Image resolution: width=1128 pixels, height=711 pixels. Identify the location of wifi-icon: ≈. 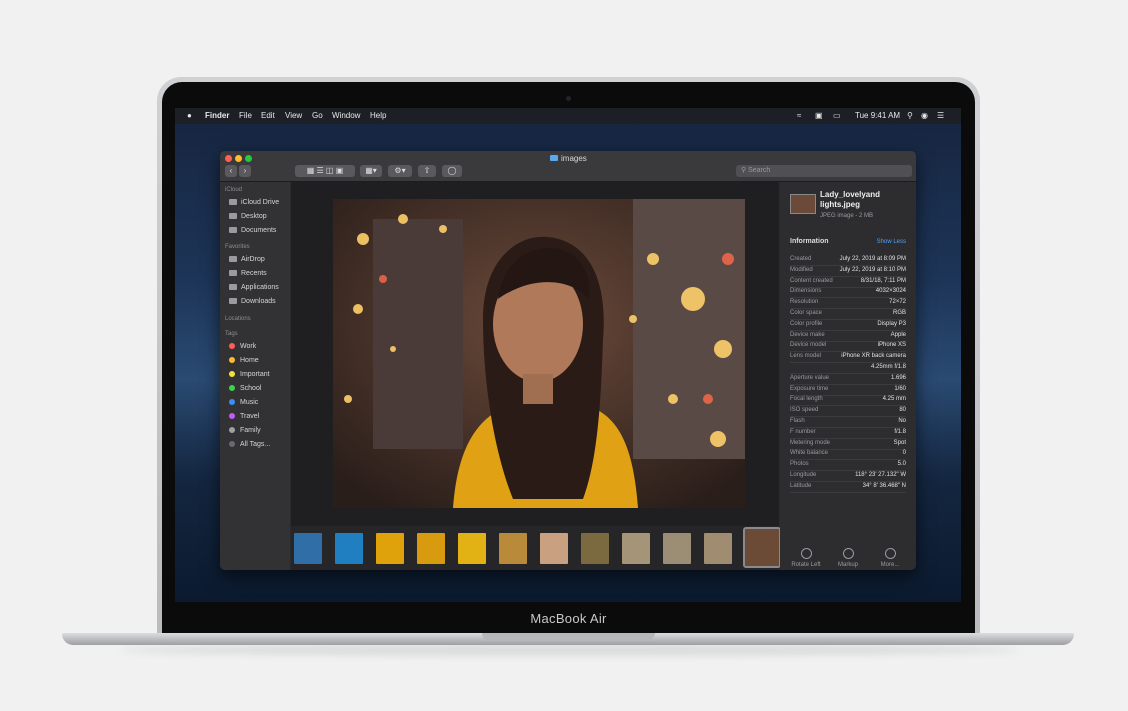
(799, 115).